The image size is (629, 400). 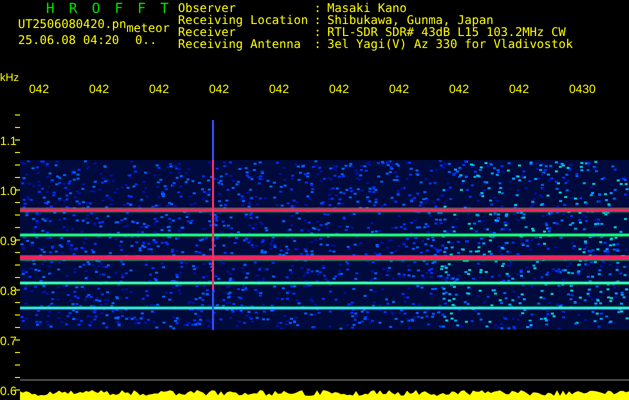 What do you see at coordinates (410, 20) in the screenshot?
I see `info-value: Shibukawa, Gunma, Japan` at bounding box center [410, 20].